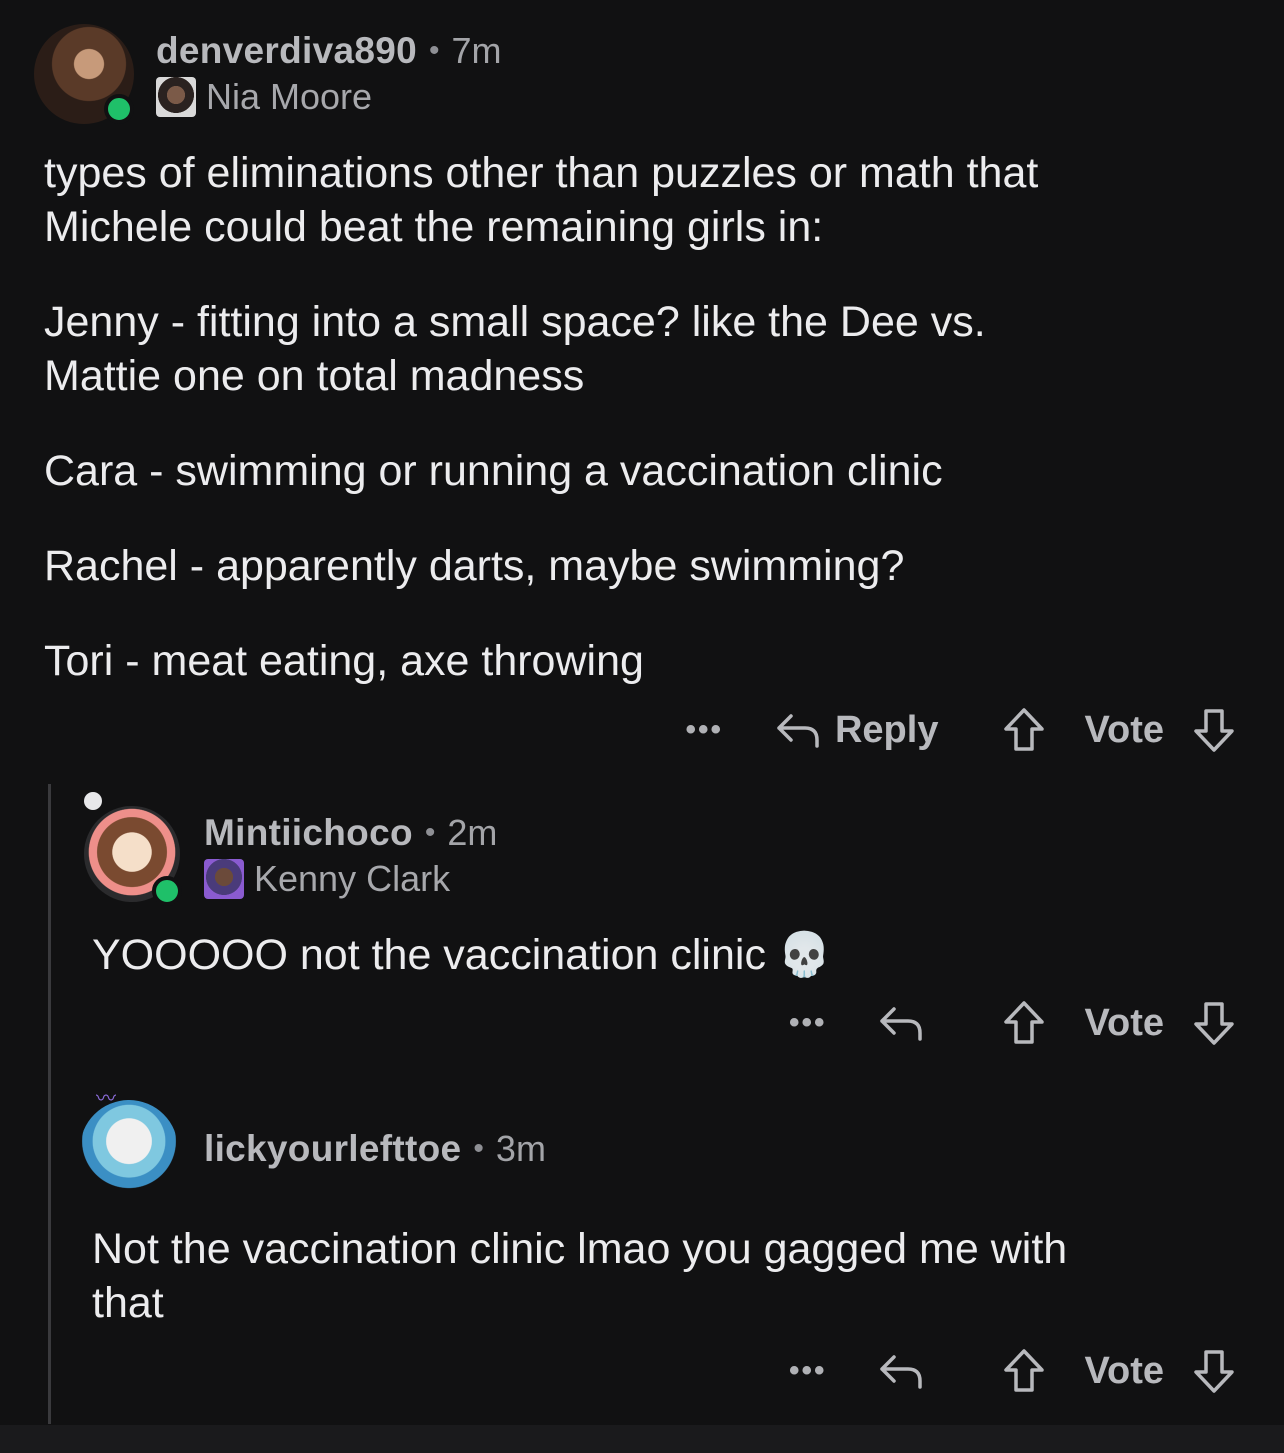 Image resolution: width=1284 pixels, height=1453 pixels. I want to click on timestamp: 7m, so click(476, 50).